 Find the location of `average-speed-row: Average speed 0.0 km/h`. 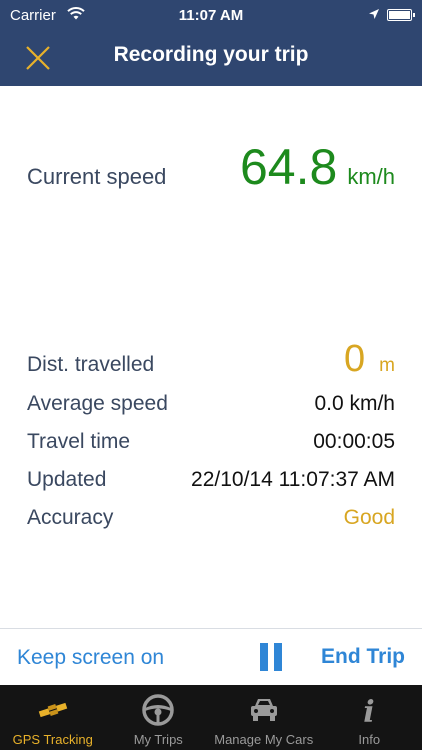

average-speed-row: Average speed 0.0 km/h is located at coordinates (211, 404).